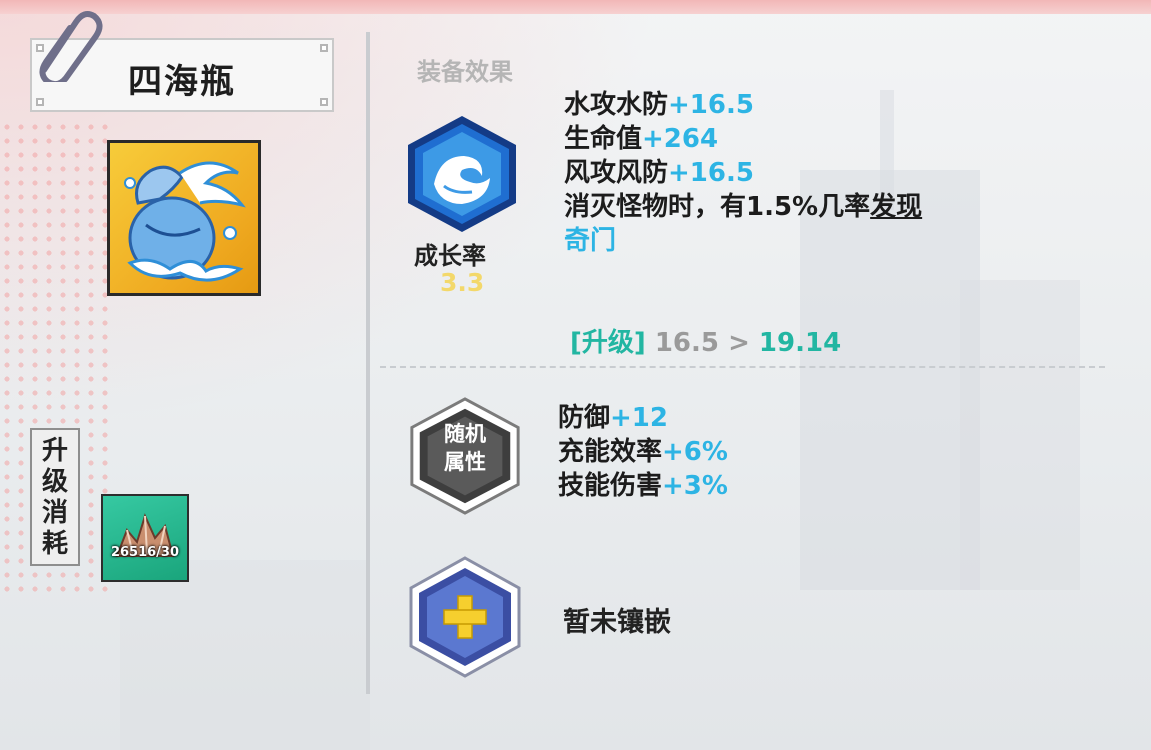 The width and height of the screenshot is (1151, 750). Describe the element at coordinates (706, 343) in the screenshot. I see `upgrade-preview: [升级] 16.5 > 19.14` at that location.